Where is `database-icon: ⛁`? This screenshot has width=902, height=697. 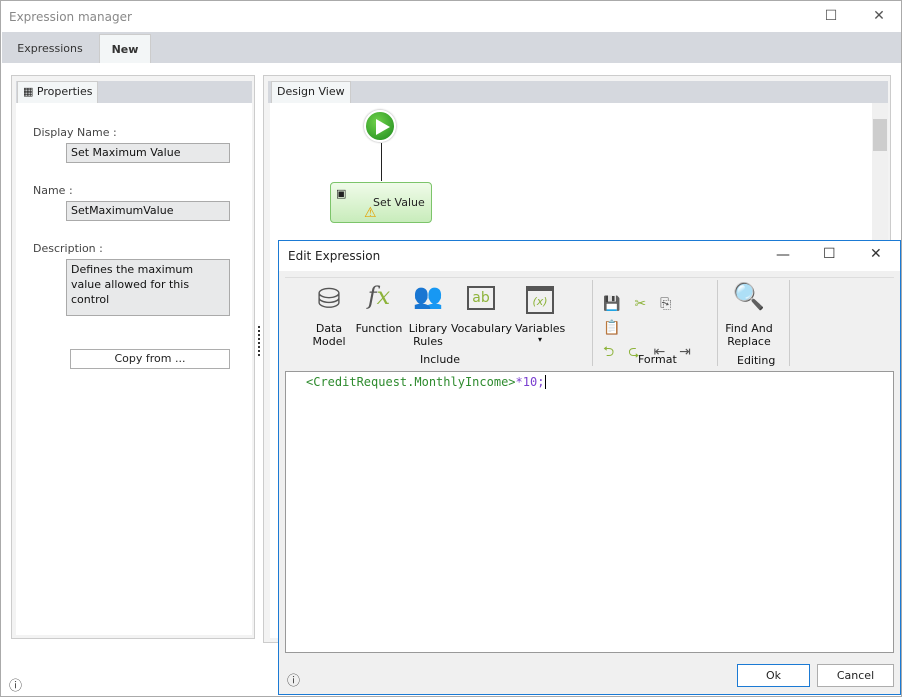
database-icon: ⛁ is located at coordinates (329, 298).